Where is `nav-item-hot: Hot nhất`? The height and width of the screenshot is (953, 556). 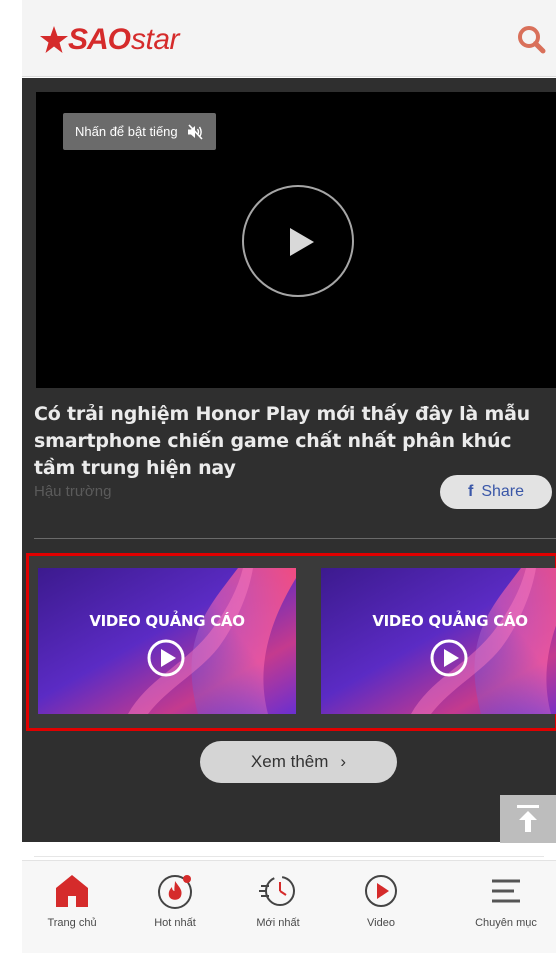
nav-item-hot: Hot nhất is located at coordinates (175, 907).